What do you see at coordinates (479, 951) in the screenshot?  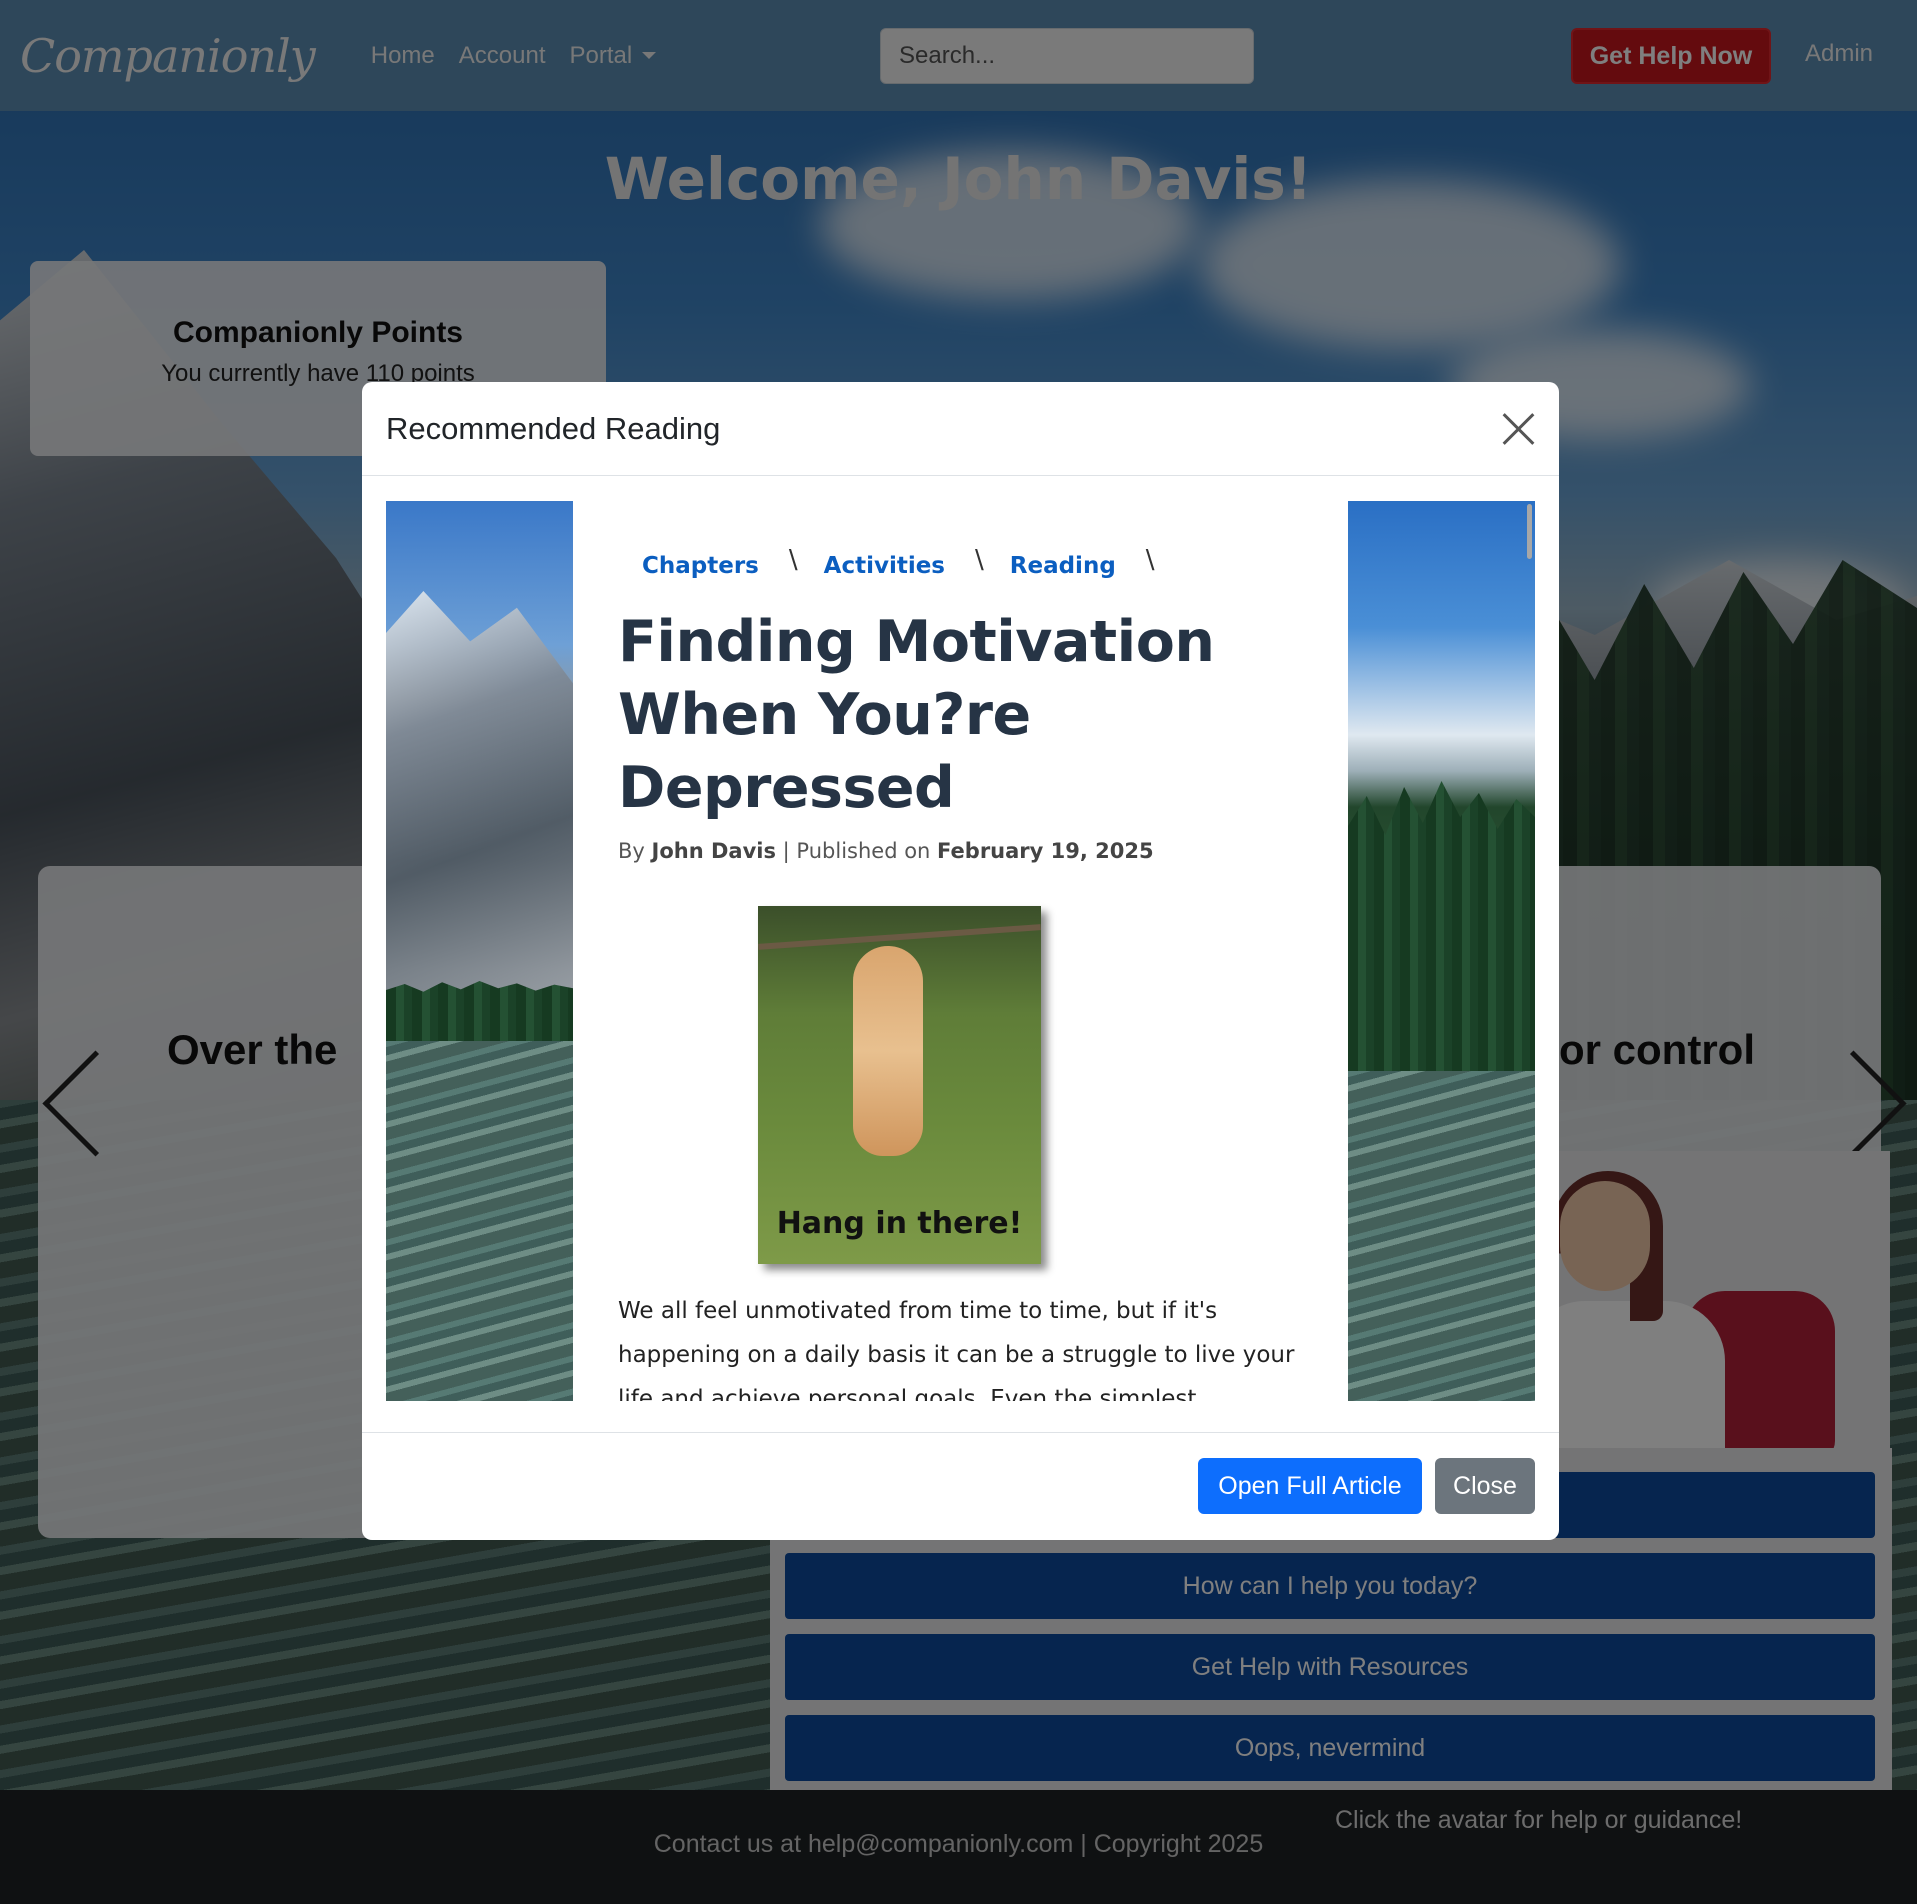 I see `mountain-lake-image-left` at bounding box center [479, 951].